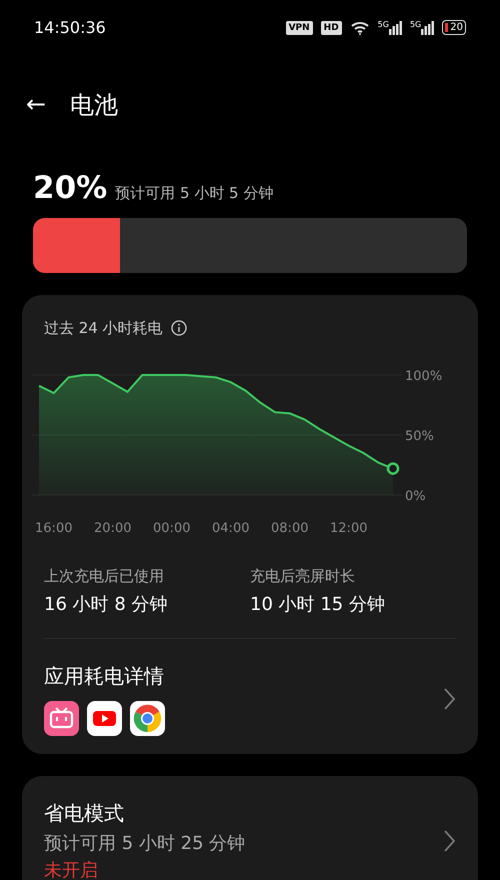 The height and width of the screenshot is (880, 500). Describe the element at coordinates (423, 376) in the screenshot. I see `y-tick-label: 100%` at that location.